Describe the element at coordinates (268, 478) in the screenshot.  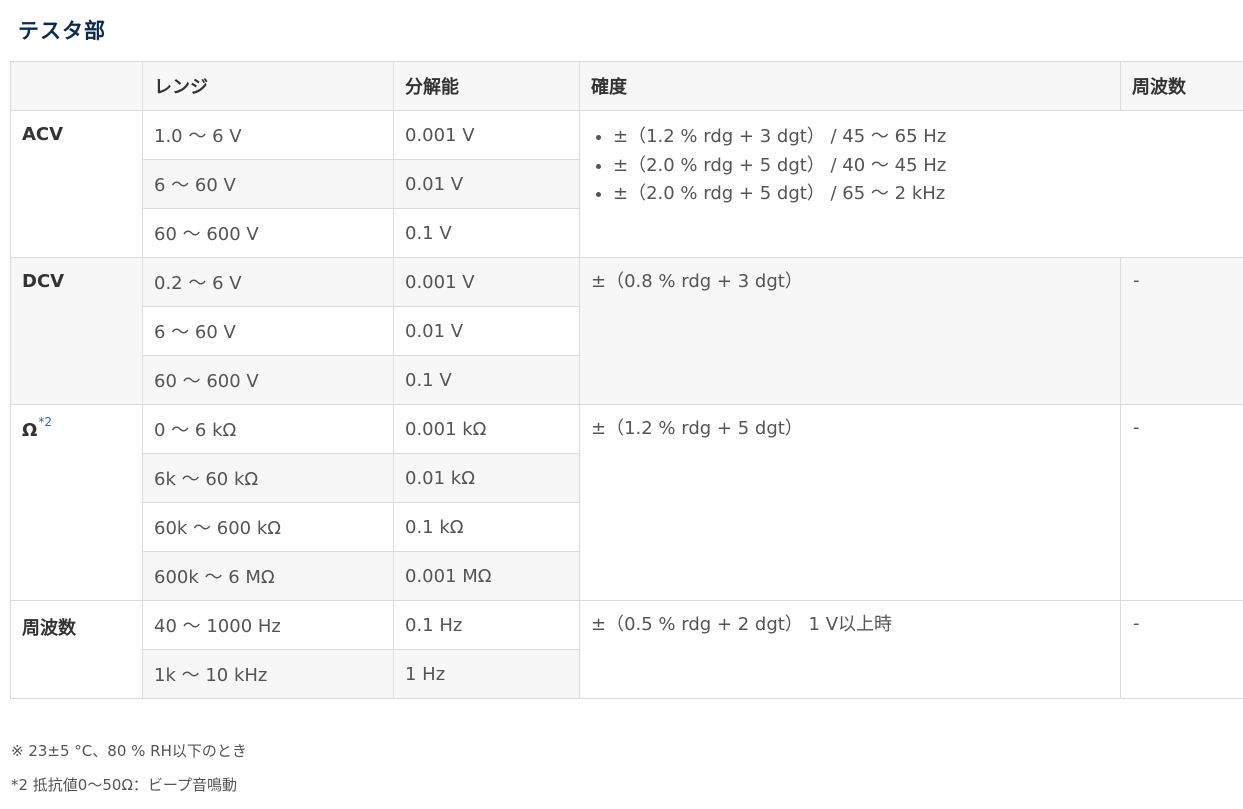
I see `range-cell: 6k ～ 60 kΩ` at that location.